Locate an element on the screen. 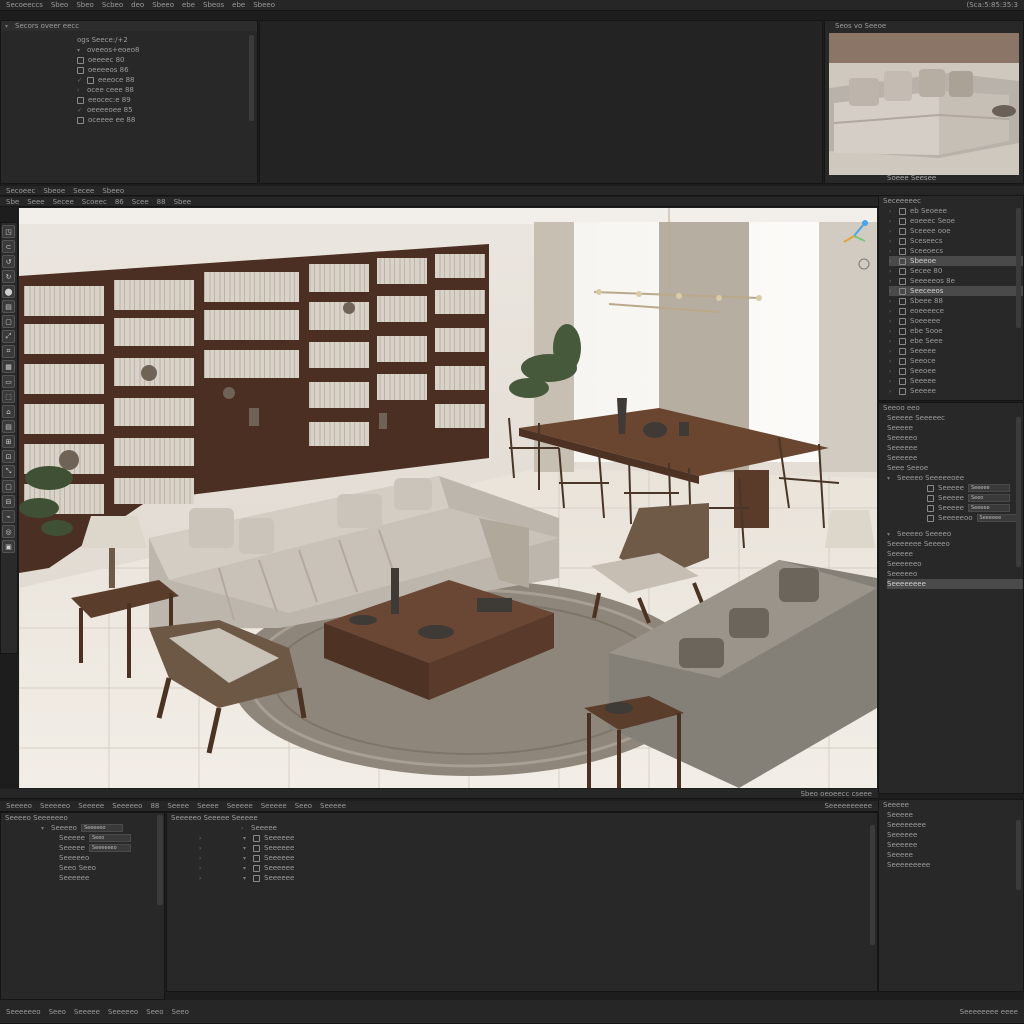 The height and width of the screenshot is (1024, 1024). toolbar-item: Sbe is located at coordinates (12, 202).